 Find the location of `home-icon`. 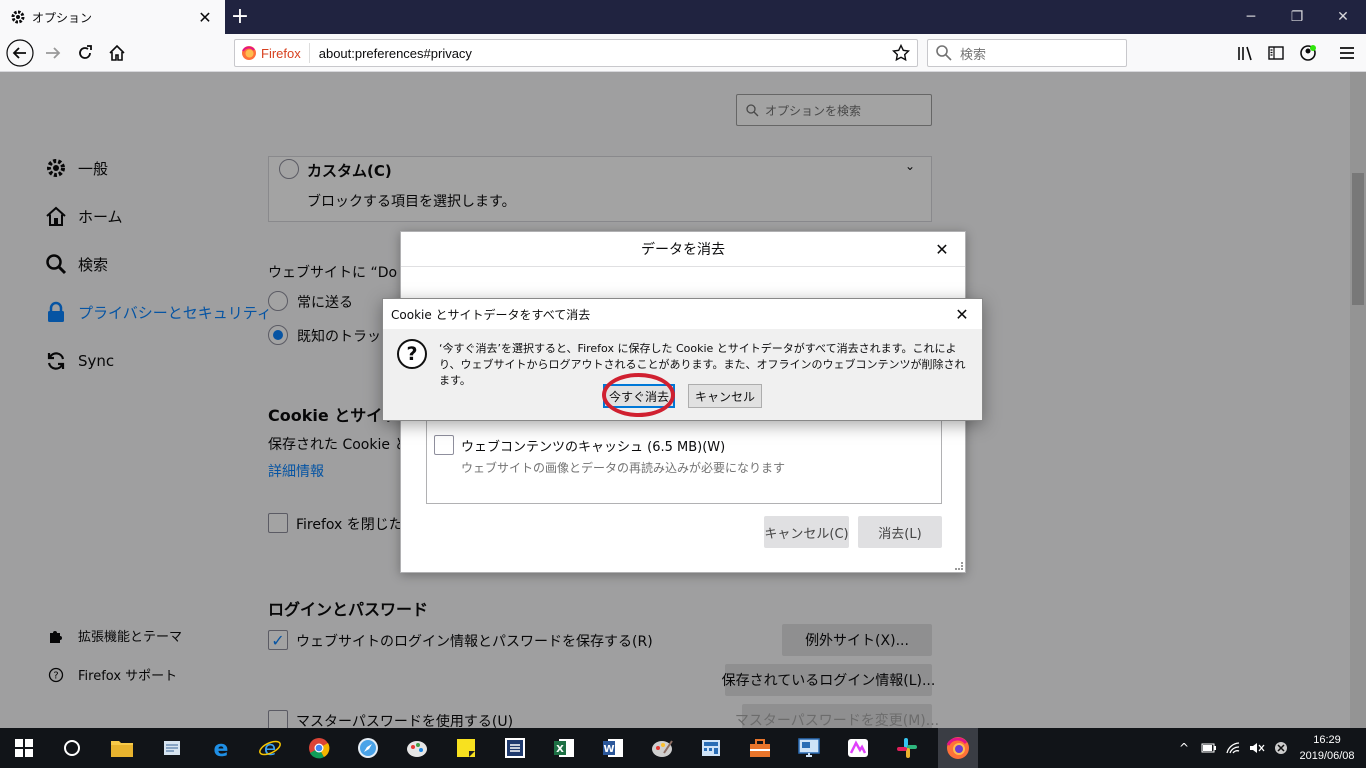

home-icon is located at coordinates (117, 52).